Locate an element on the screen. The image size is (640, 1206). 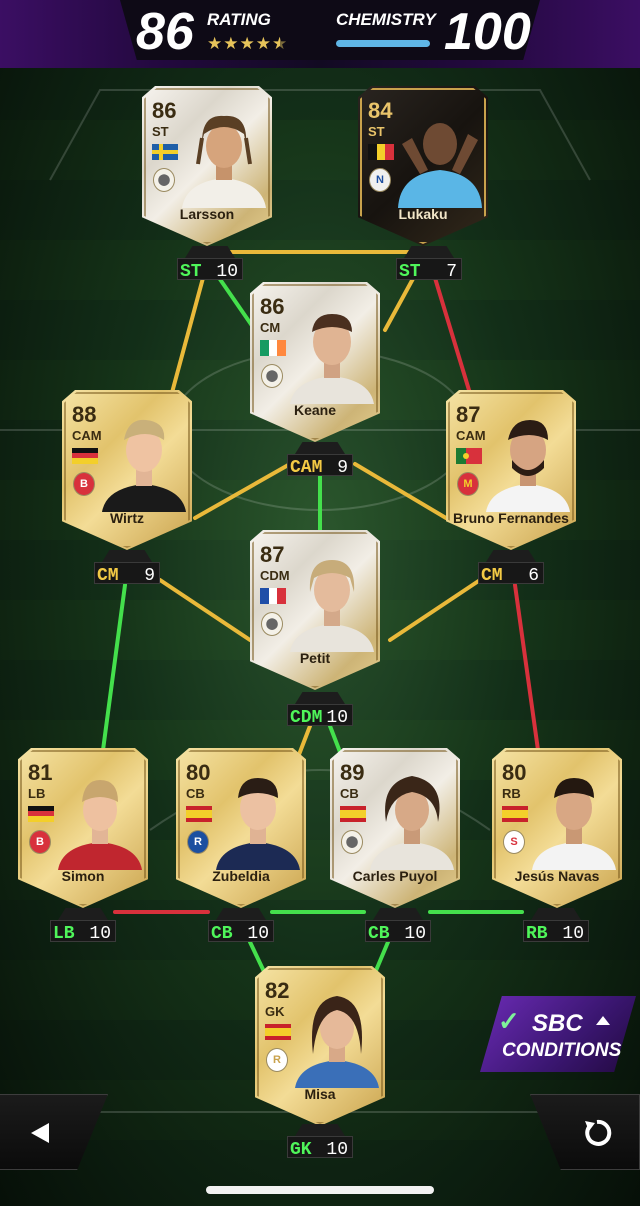
card-position: CAM is located at coordinates (471, 435).